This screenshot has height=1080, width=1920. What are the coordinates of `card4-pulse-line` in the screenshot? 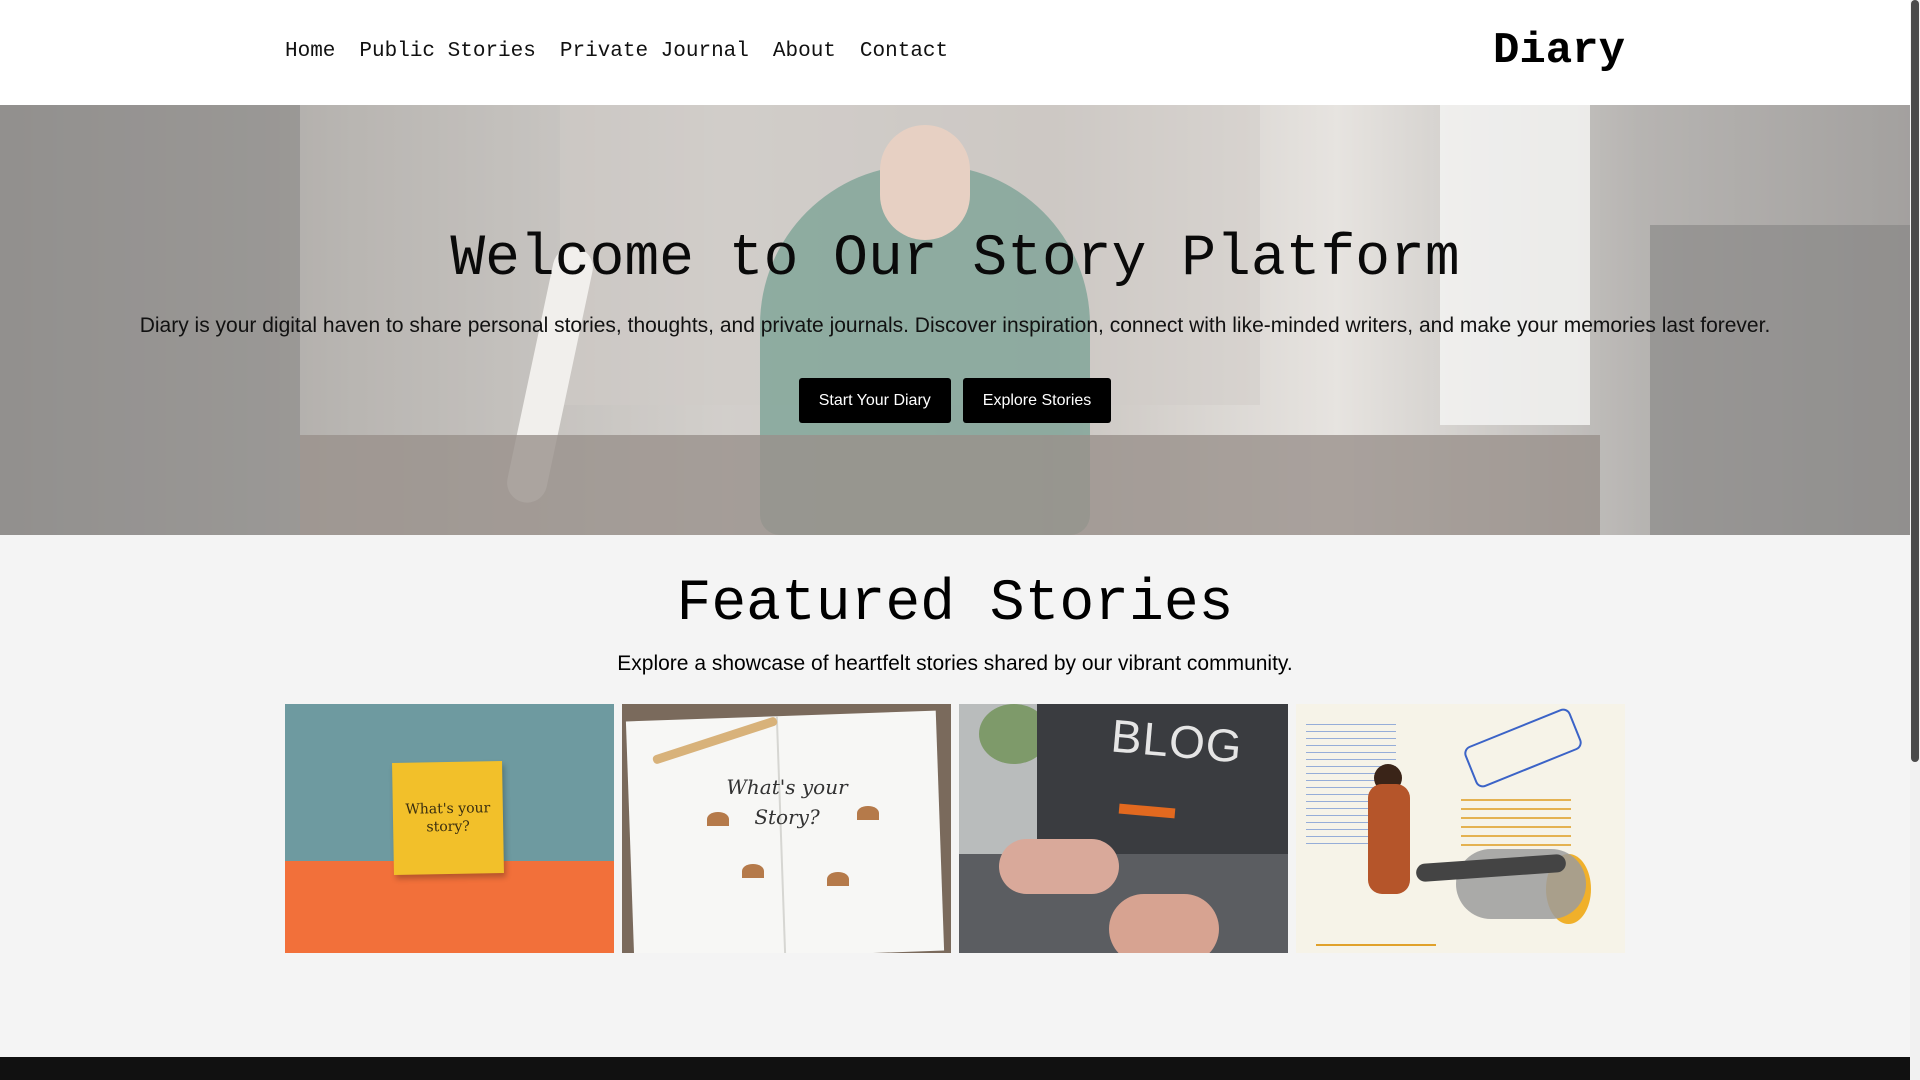 It's located at (1376, 925).